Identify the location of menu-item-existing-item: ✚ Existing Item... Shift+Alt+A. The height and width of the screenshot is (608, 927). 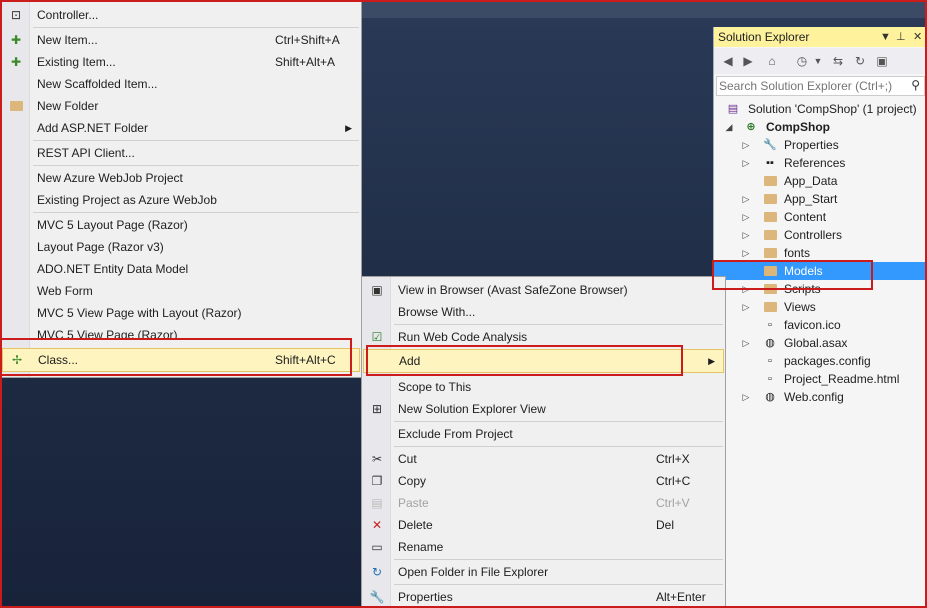
(181, 62).